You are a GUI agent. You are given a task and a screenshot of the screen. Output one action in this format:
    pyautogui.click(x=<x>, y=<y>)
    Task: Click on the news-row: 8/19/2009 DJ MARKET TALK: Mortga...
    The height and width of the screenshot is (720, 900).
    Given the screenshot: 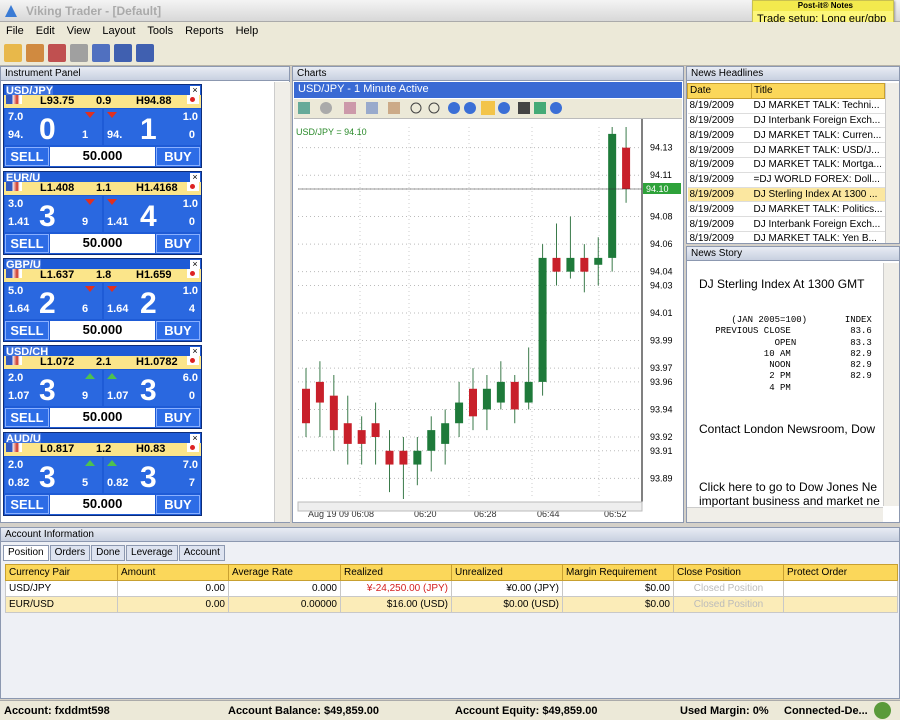 What is the action you would take?
    pyautogui.click(x=786, y=165)
    